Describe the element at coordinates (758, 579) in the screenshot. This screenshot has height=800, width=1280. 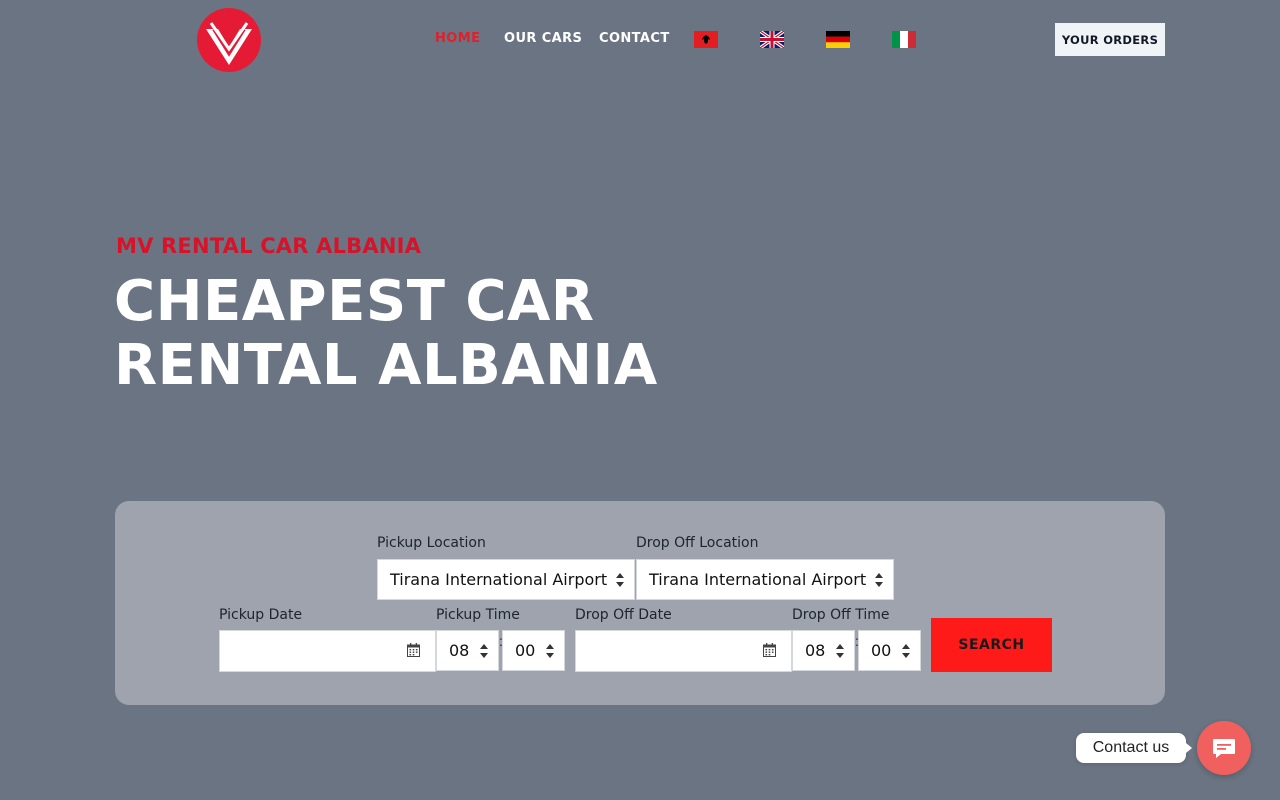
I see `dropoff-location-value: Tirana International Airport` at that location.